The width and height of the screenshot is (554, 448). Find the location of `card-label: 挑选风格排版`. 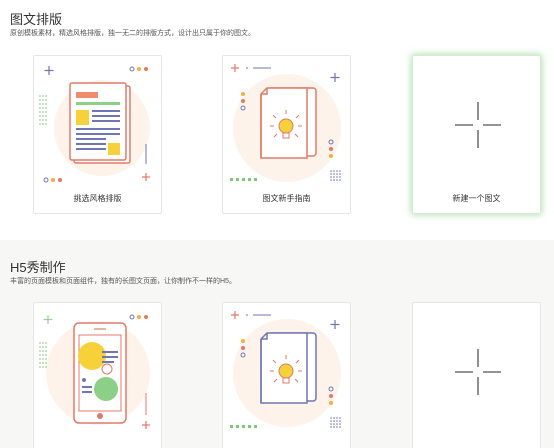

card-label: 挑选风格排版 is located at coordinates (97, 198).